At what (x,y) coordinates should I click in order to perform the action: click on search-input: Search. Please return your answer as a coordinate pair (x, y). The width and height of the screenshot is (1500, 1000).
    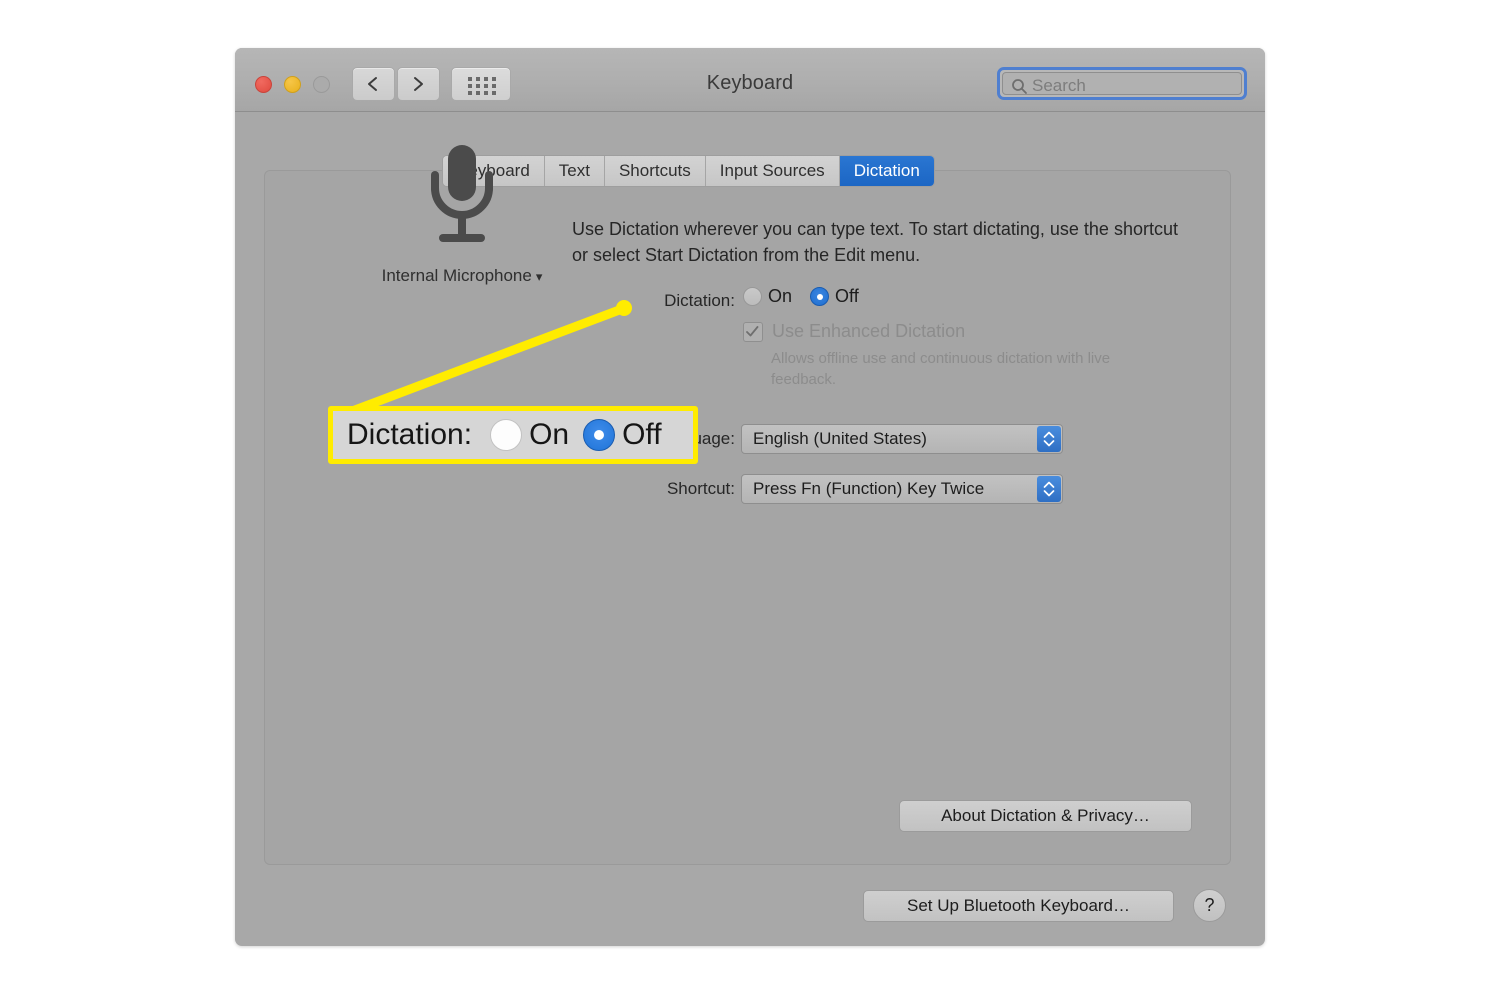
    Looking at the image, I should click on (1122, 83).